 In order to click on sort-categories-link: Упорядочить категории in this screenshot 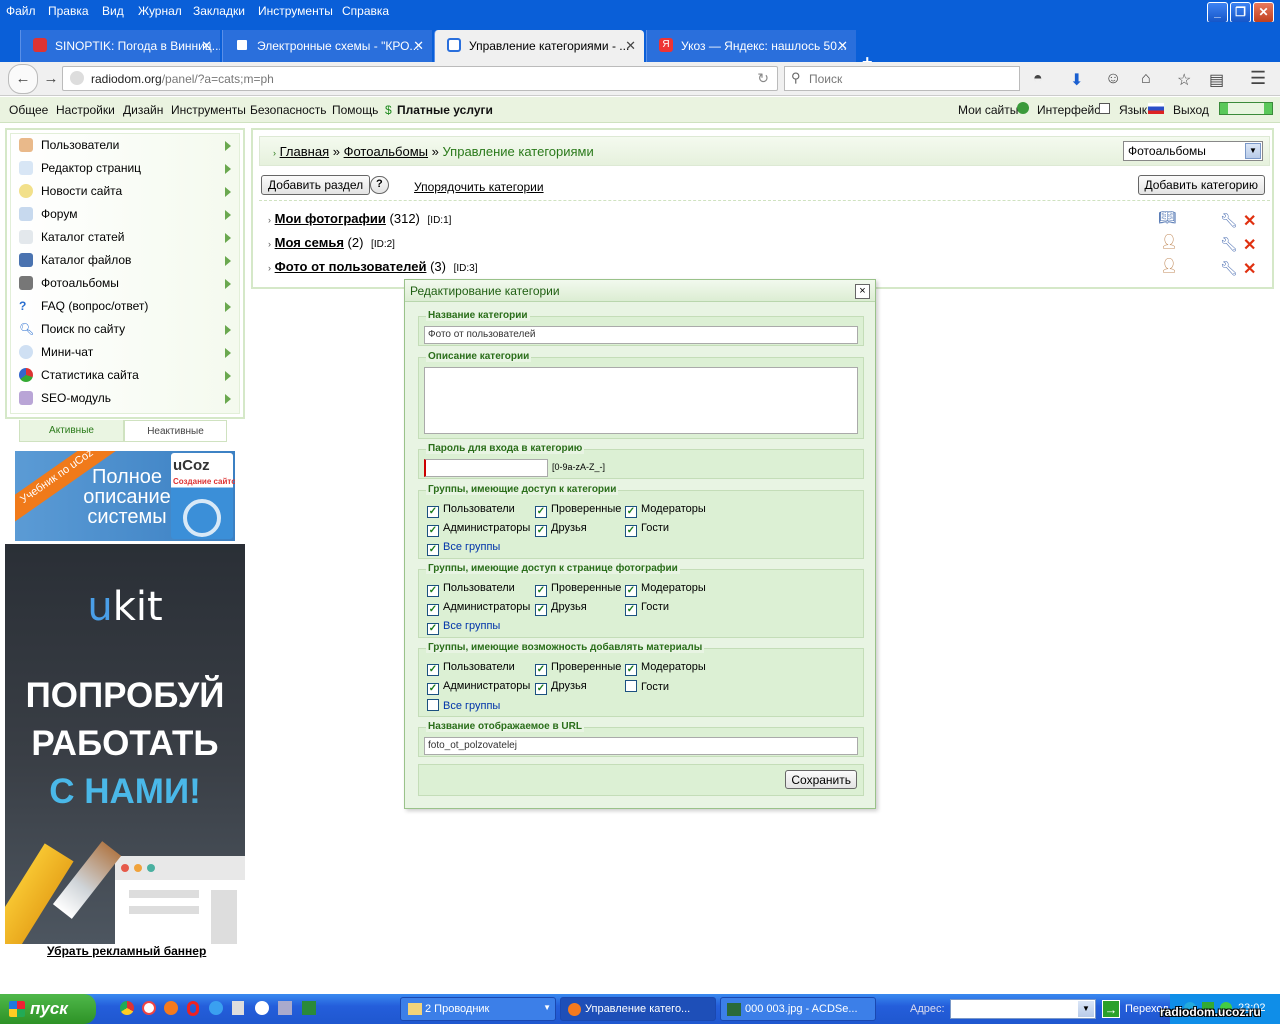, I will do `click(479, 187)`.